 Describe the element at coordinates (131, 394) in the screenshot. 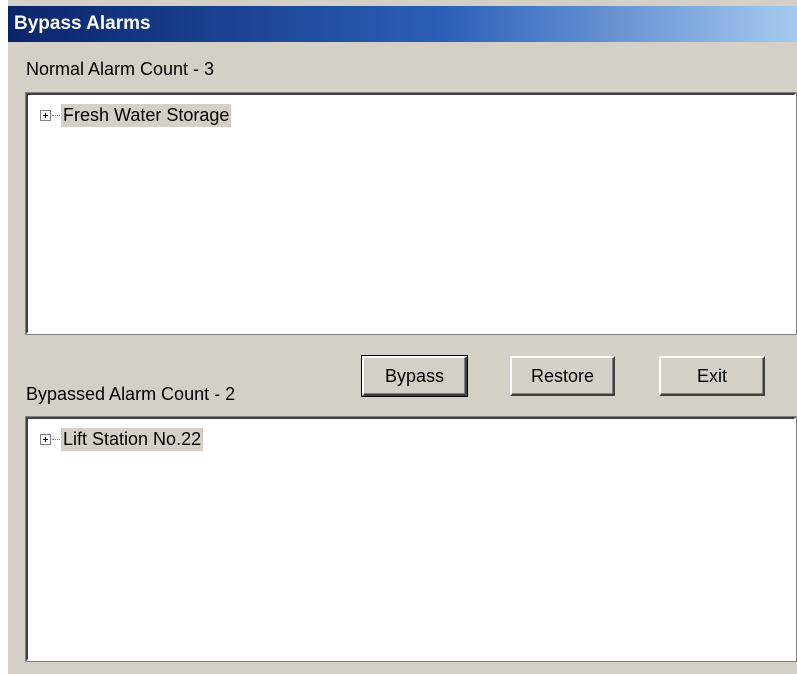

I see `bypassed-alarm-count-label: Bypassed Alarm Count - 2` at that location.